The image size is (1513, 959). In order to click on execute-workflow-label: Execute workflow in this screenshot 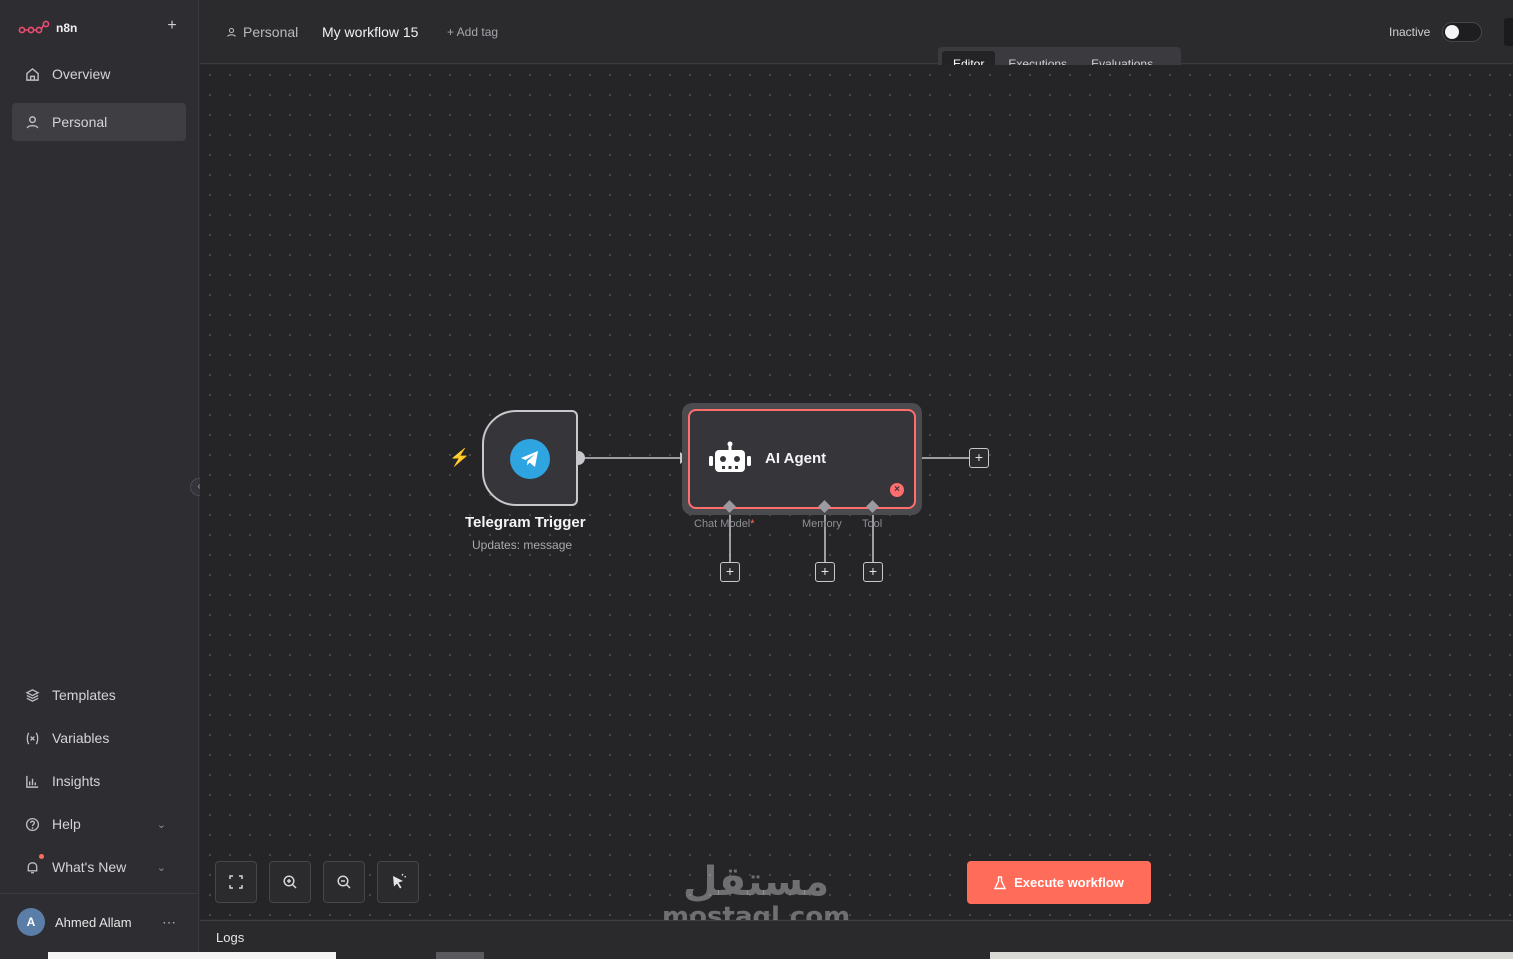, I will do `click(1069, 882)`.